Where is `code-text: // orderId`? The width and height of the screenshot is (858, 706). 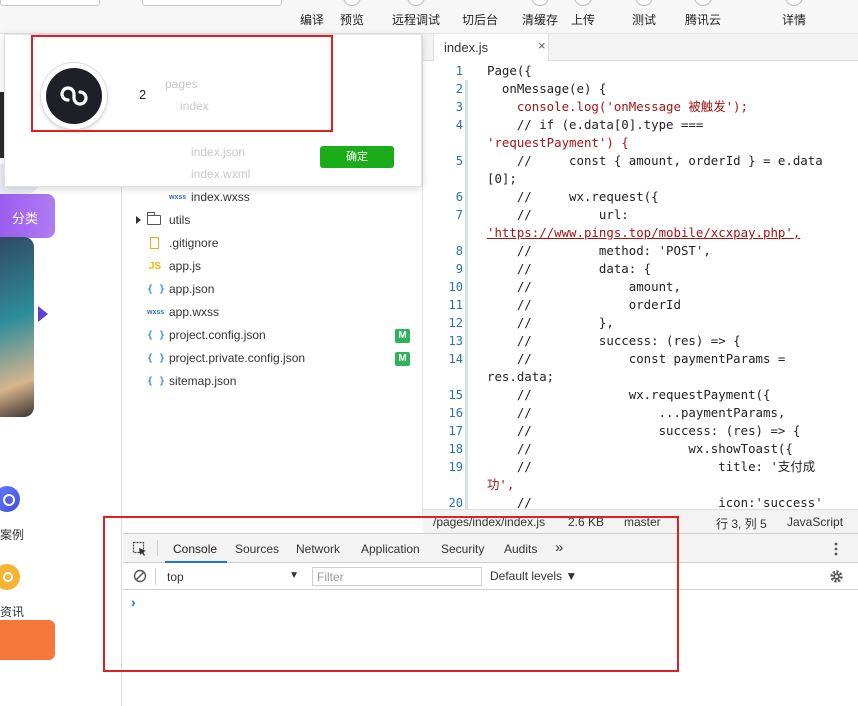
code-text: // orderId is located at coordinates (584, 304).